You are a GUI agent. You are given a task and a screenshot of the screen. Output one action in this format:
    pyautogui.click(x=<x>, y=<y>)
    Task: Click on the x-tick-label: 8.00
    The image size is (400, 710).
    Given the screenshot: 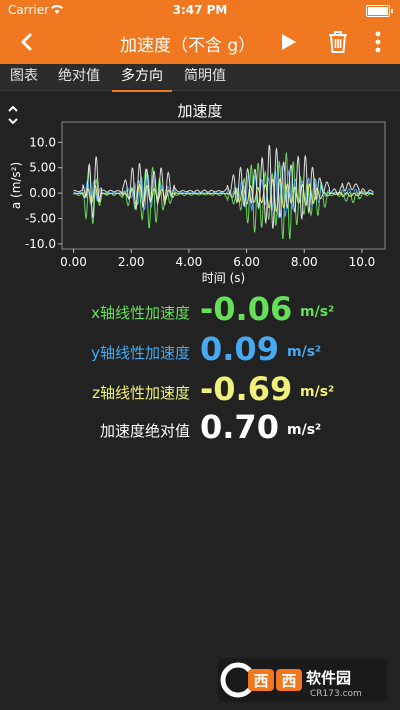 What is the action you would take?
    pyautogui.click(x=304, y=262)
    